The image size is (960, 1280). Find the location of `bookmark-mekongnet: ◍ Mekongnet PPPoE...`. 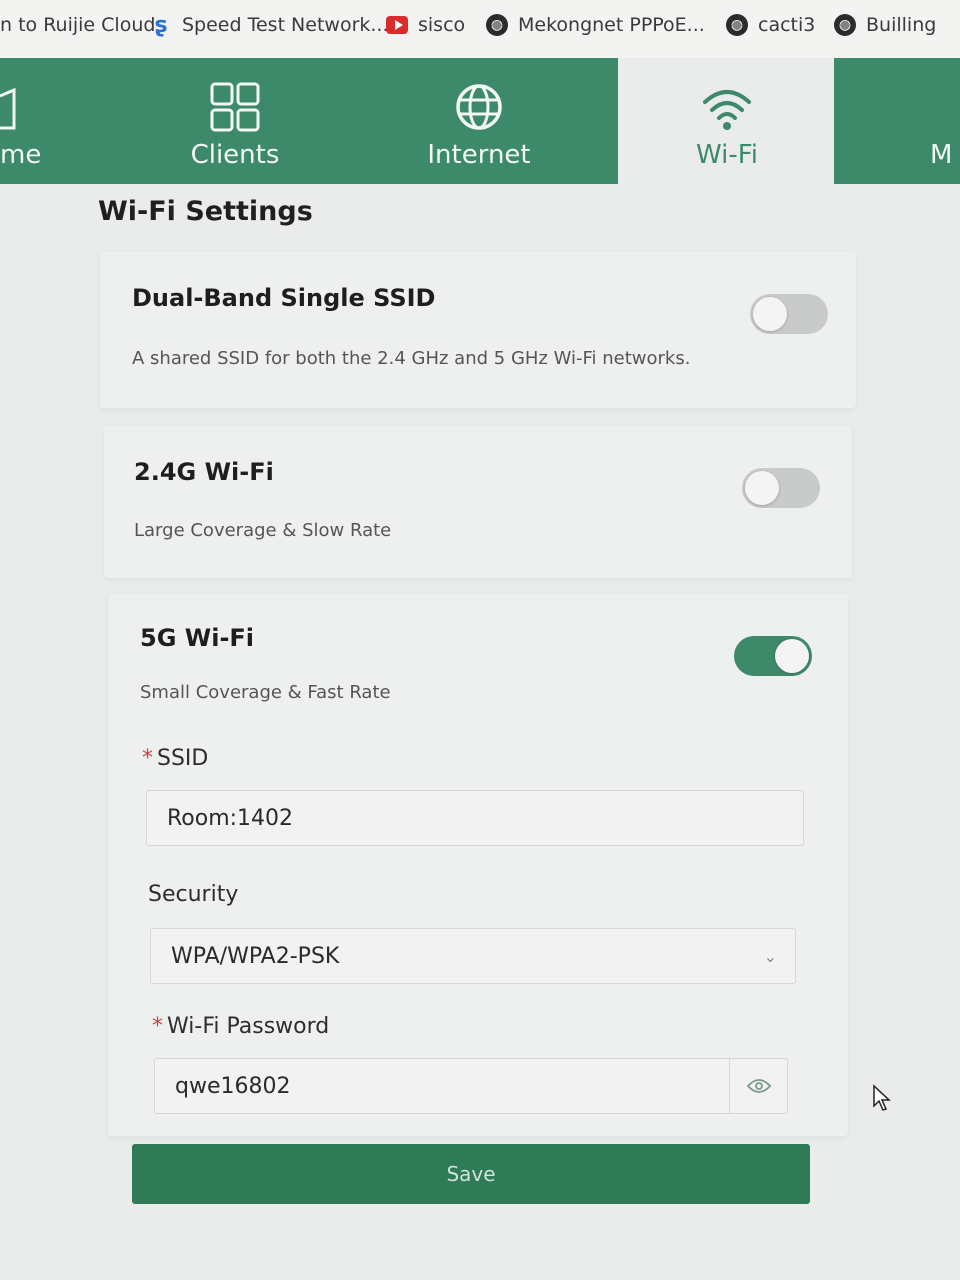

bookmark-mekongnet: ◍ Mekongnet PPPoE... is located at coordinates (595, 25).